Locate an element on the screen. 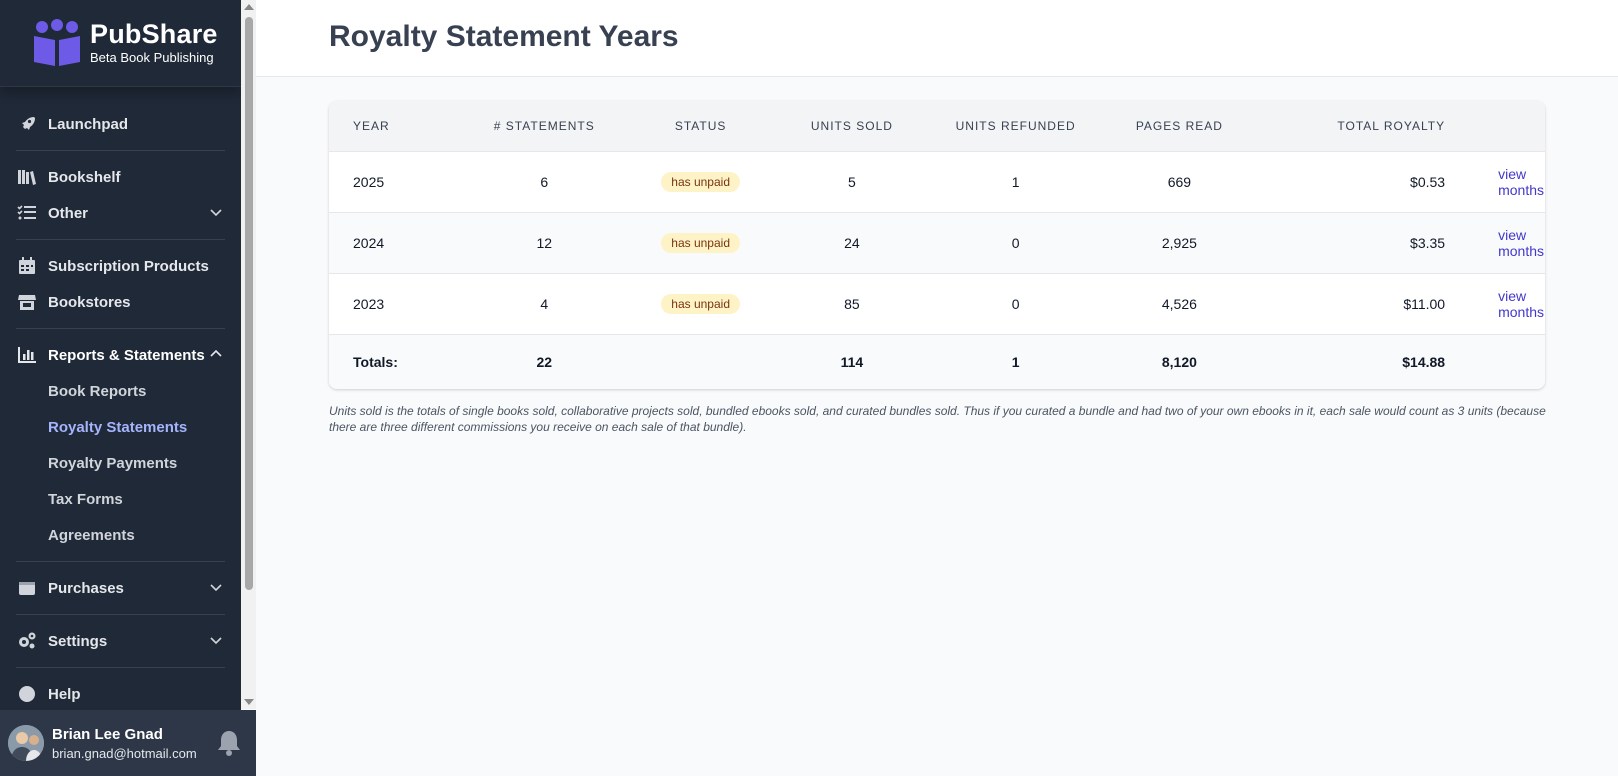 This screenshot has width=1618, height=776. totals-pages-read: 8,120 is located at coordinates (1179, 361).